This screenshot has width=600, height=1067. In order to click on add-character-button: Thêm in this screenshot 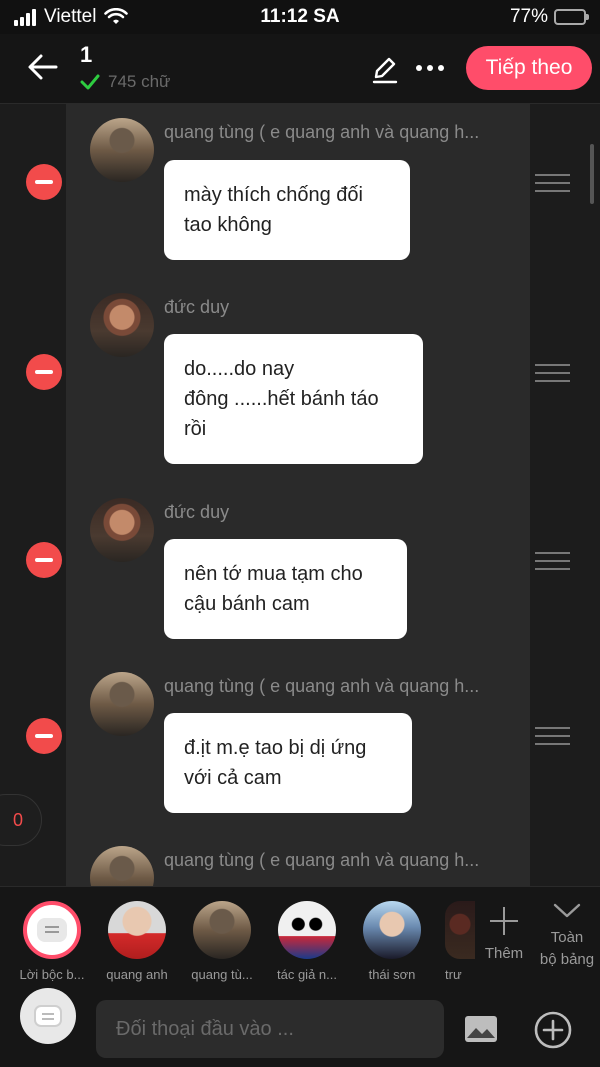, I will do `click(504, 933)`.